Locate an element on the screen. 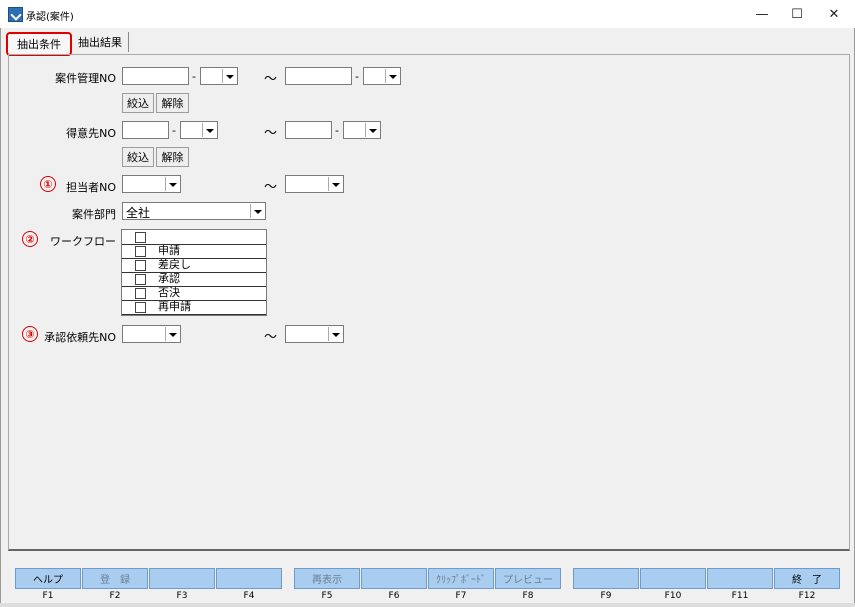 Image resolution: width=855 pixels, height=607 pixels. f10-button is located at coordinates (673, 578).